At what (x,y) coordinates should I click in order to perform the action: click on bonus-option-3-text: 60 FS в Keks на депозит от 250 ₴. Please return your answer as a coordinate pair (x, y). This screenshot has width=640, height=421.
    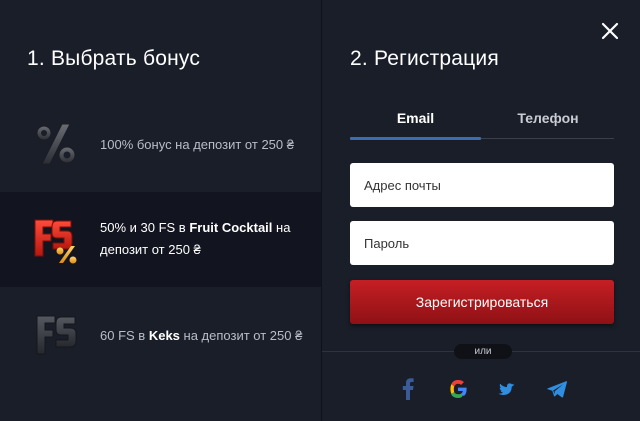
    Looking at the image, I should click on (201, 336).